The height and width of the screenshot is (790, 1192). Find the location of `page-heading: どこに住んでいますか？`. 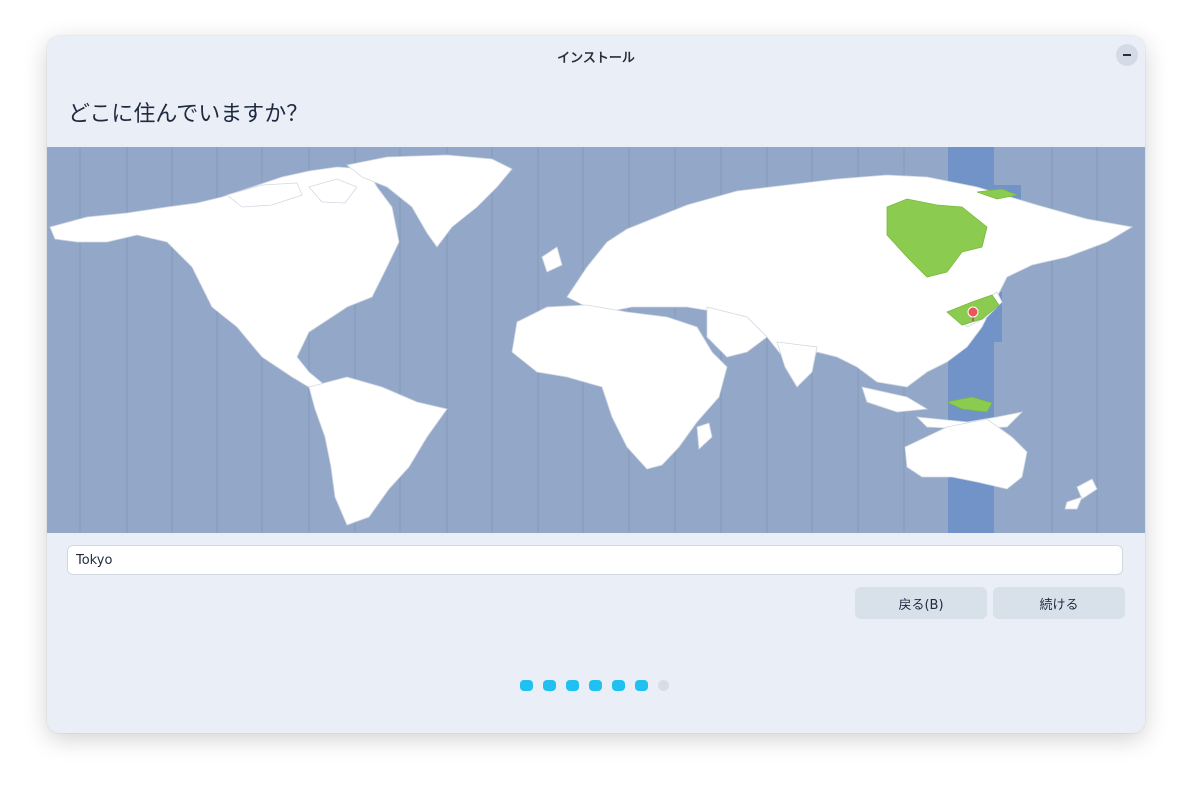

page-heading: どこに住んでいますか？ is located at coordinates (188, 114).